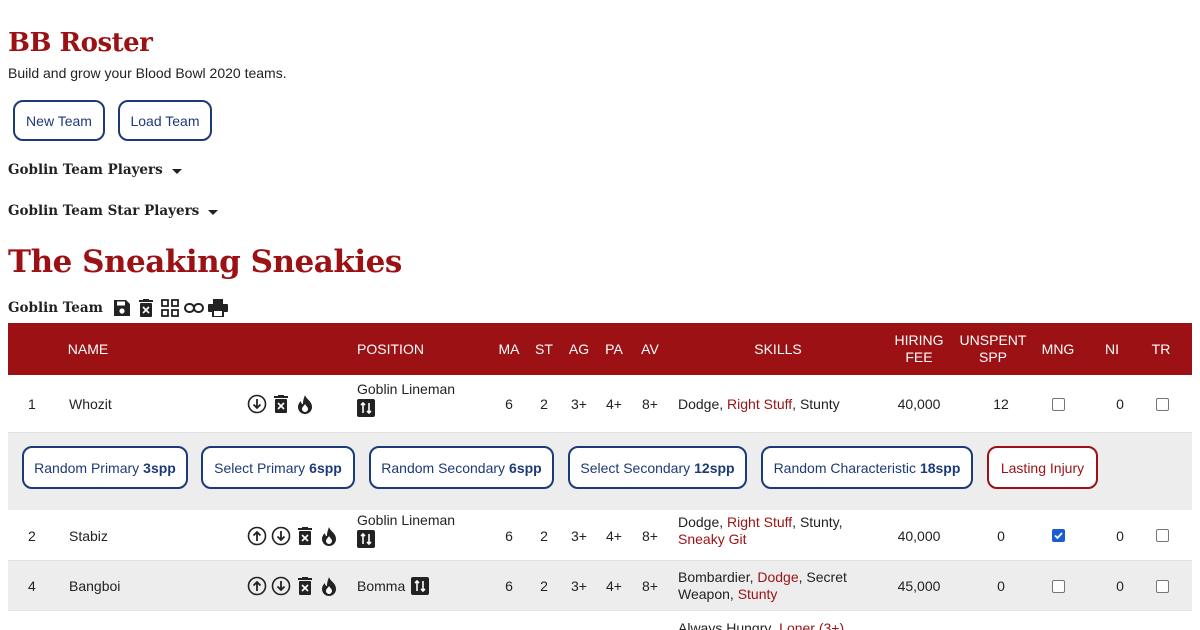  I want to click on advancement-cost: 6spp, so click(525, 467).